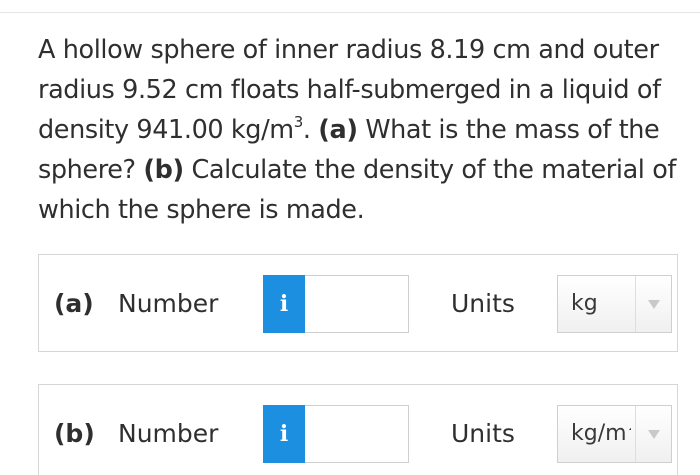 This screenshot has height=475, width=700. I want to click on part-a-marker: (a), so click(338, 130).